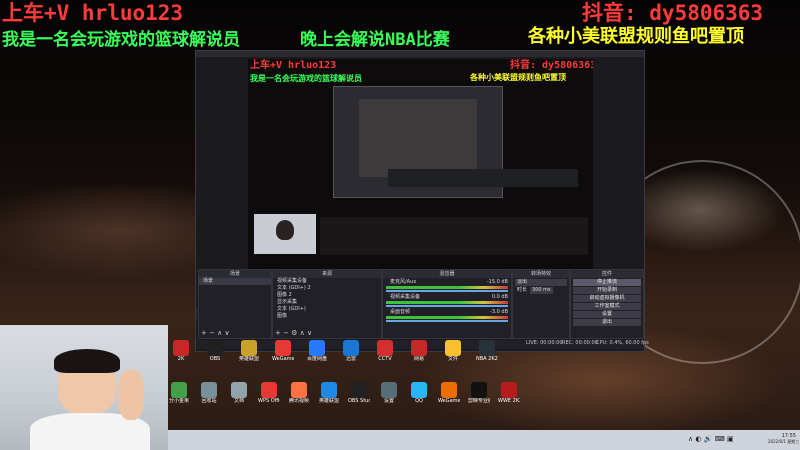 This screenshot has width=800, height=450. What do you see at coordinates (293, 333) in the screenshot?
I see `source-add-remove-controls: + − ⚙ ∧ ∨` at bounding box center [293, 333].